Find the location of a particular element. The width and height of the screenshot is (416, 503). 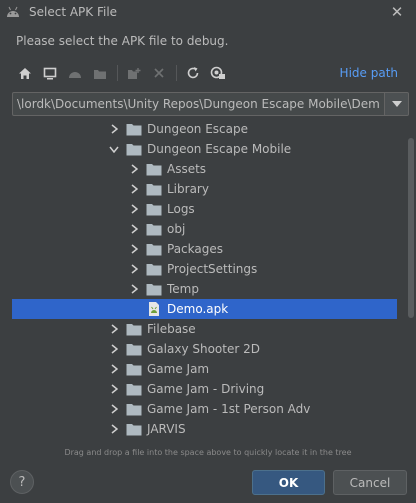

tree-folder-row: JARVIS is located at coordinates (204, 428).